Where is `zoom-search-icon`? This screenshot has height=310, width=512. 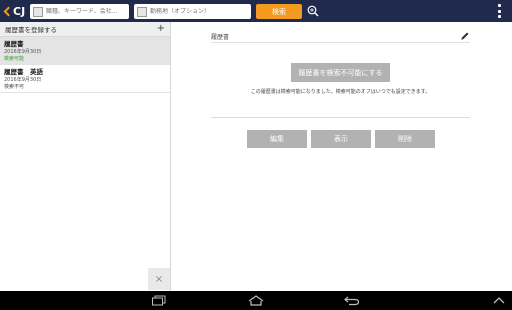 zoom-search-icon is located at coordinates (313, 11).